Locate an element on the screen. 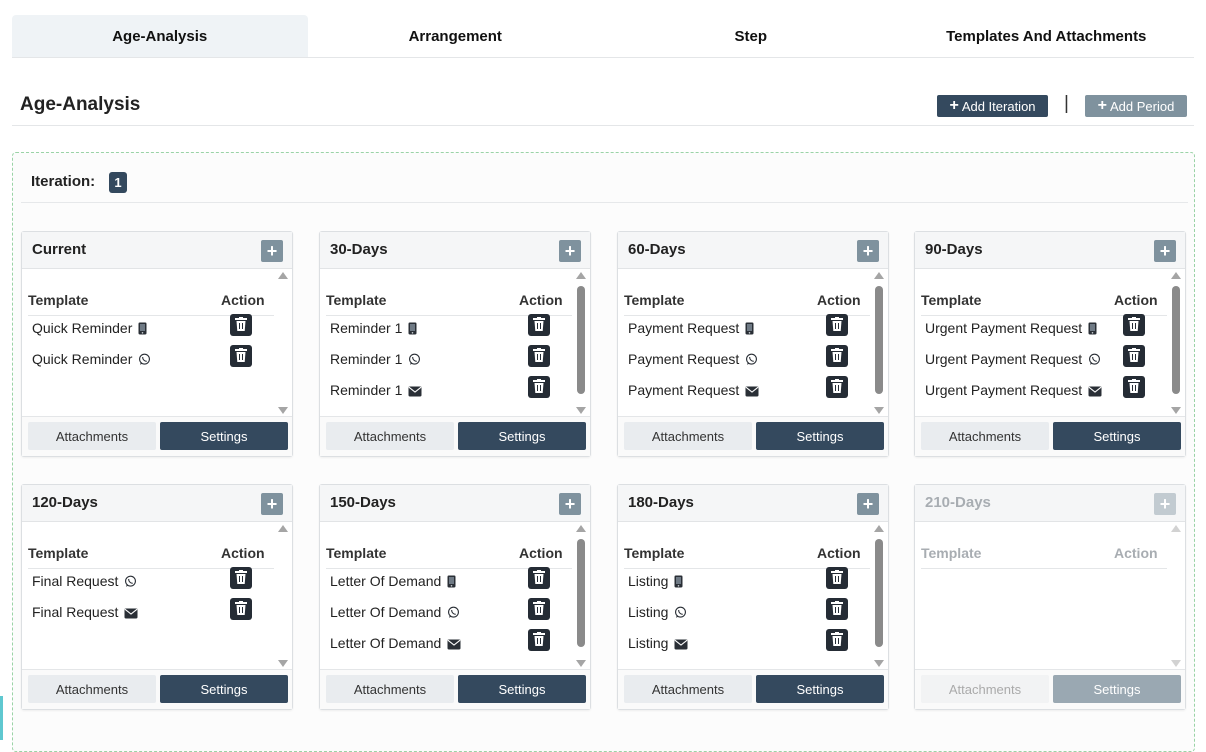 The height and width of the screenshot is (752, 1206). table-row: Reminder 1 is located at coordinates (450, 360).